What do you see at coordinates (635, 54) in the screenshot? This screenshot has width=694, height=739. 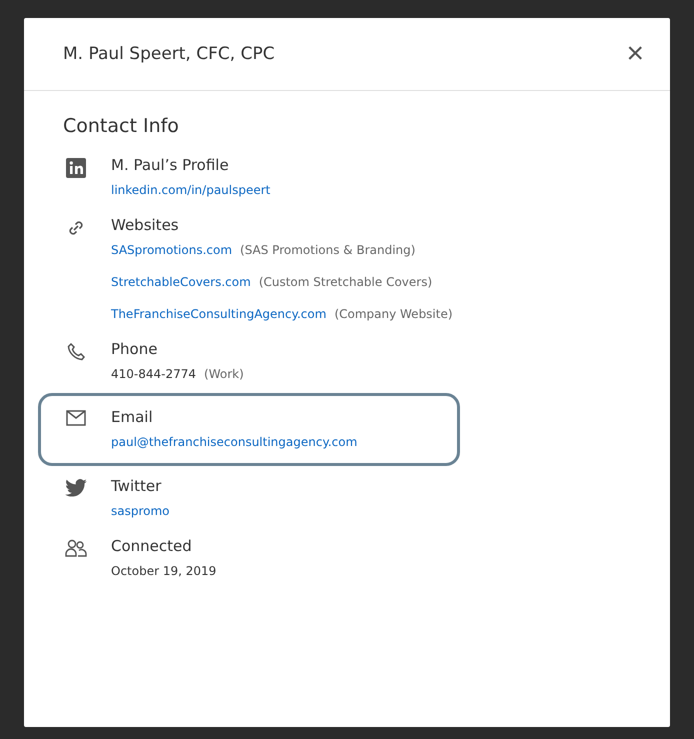 I see `close-button: ×` at bounding box center [635, 54].